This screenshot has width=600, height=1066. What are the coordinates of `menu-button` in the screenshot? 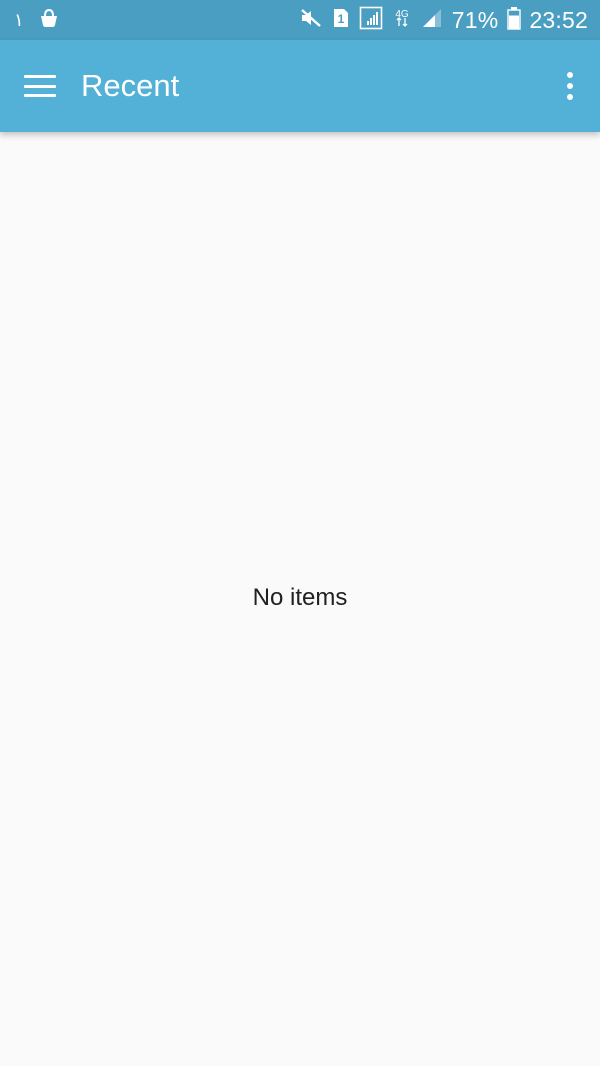 It's located at (40, 86).